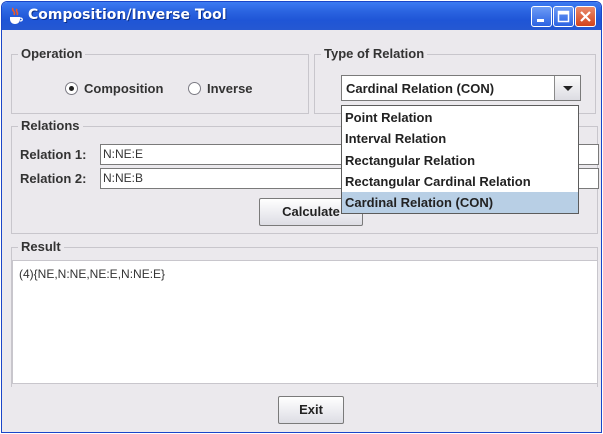 This screenshot has height=434, width=603. What do you see at coordinates (301, 16) in the screenshot?
I see `title-bar: Composition/Inverse Tool` at bounding box center [301, 16].